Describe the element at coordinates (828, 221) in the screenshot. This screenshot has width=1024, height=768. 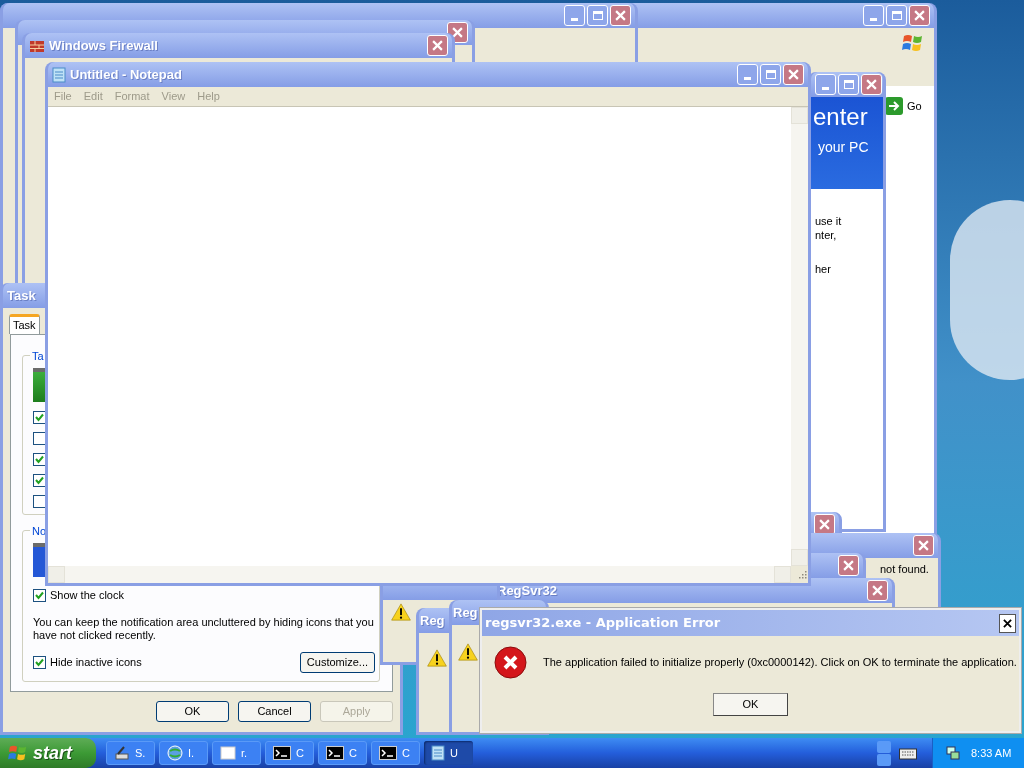
I see `body-text: use it` at that location.